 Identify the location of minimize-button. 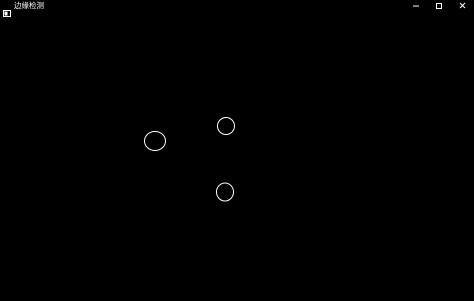
(416, 6).